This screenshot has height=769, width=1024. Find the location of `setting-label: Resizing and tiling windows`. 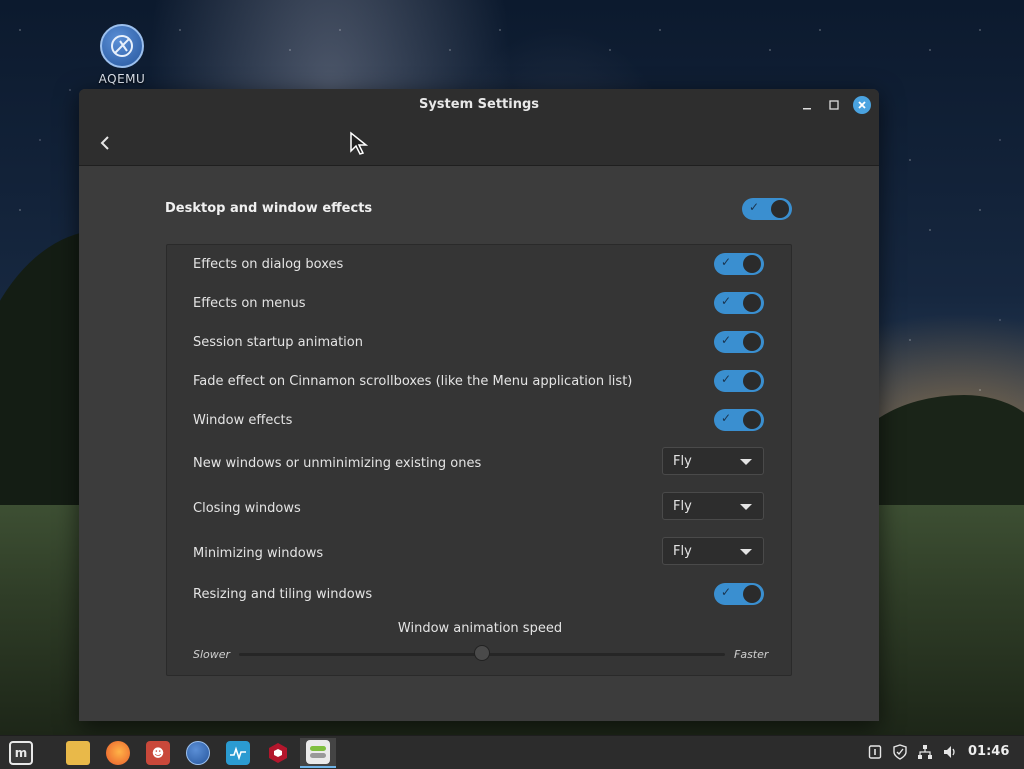

setting-label: Resizing and tiling windows is located at coordinates (283, 594).